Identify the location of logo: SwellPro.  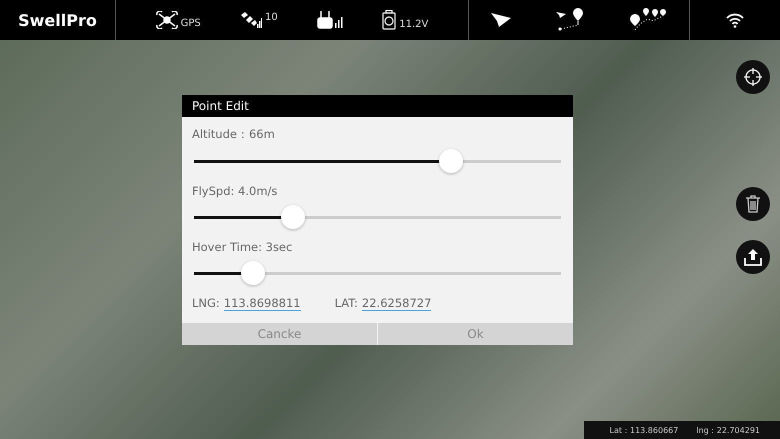
(57, 20).